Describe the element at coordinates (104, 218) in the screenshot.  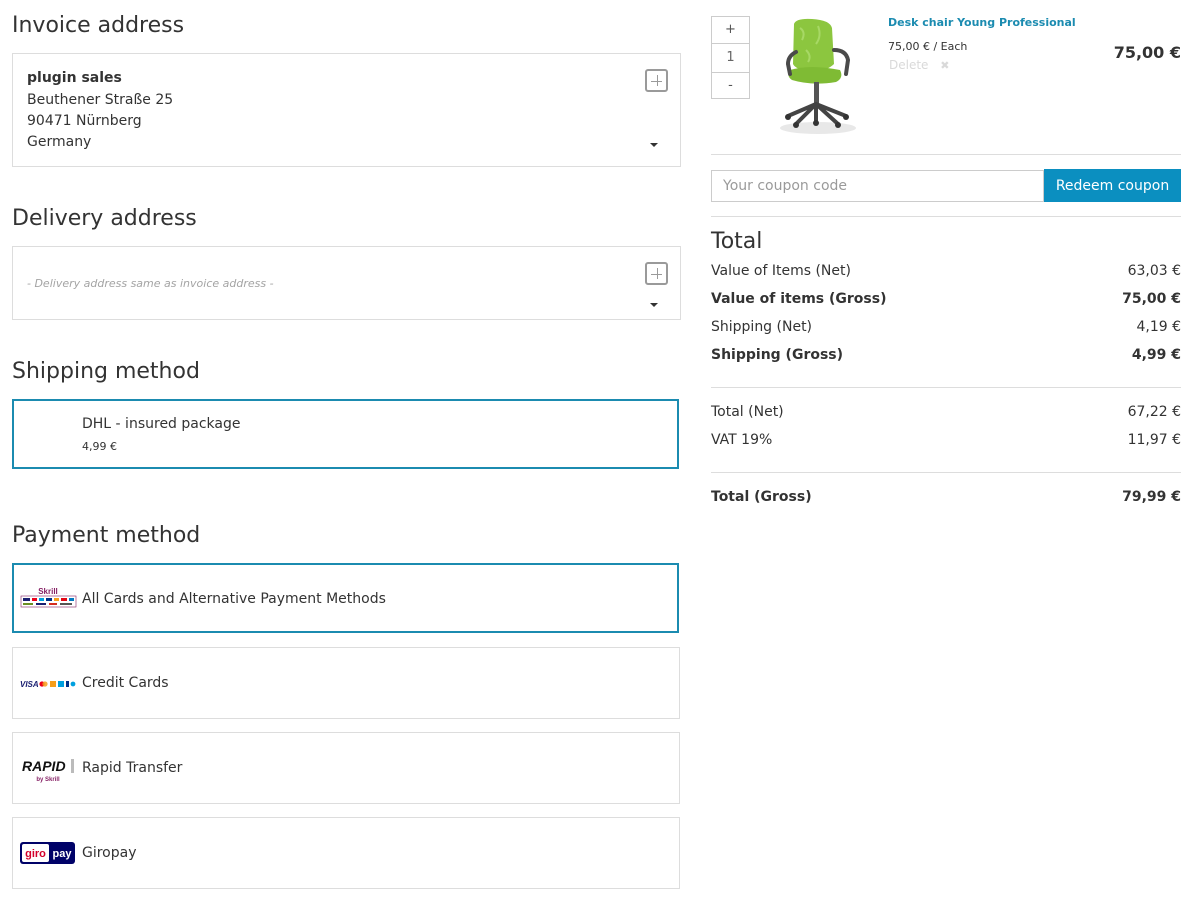
I see `delivery-address-title: Delivery address` at that location.